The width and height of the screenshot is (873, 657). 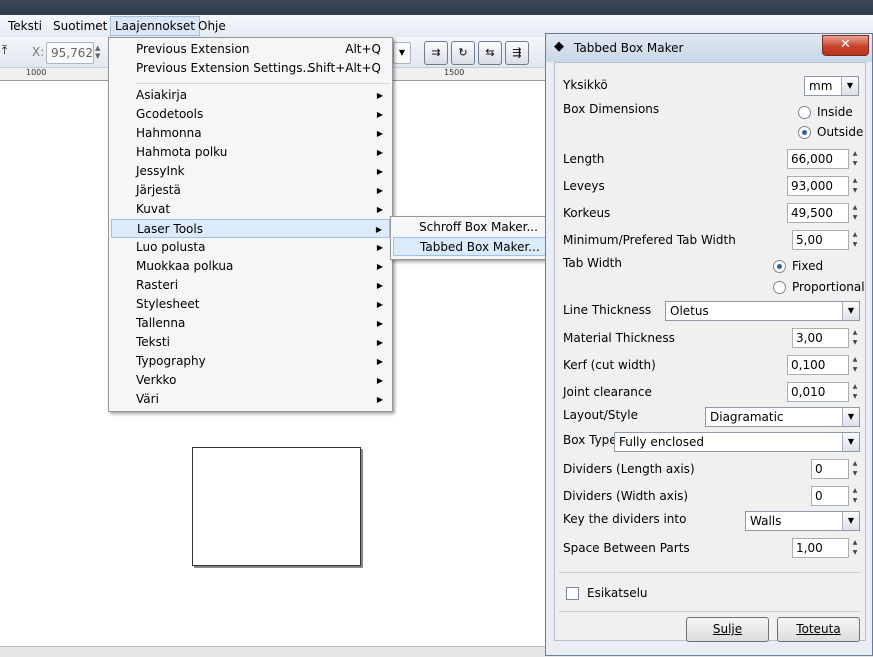 What do you see at coordinates (250, 247) in the screenshot?
I see `menu-luo-polusta: Luo polusta ▶` at bounding box center [250, 247].